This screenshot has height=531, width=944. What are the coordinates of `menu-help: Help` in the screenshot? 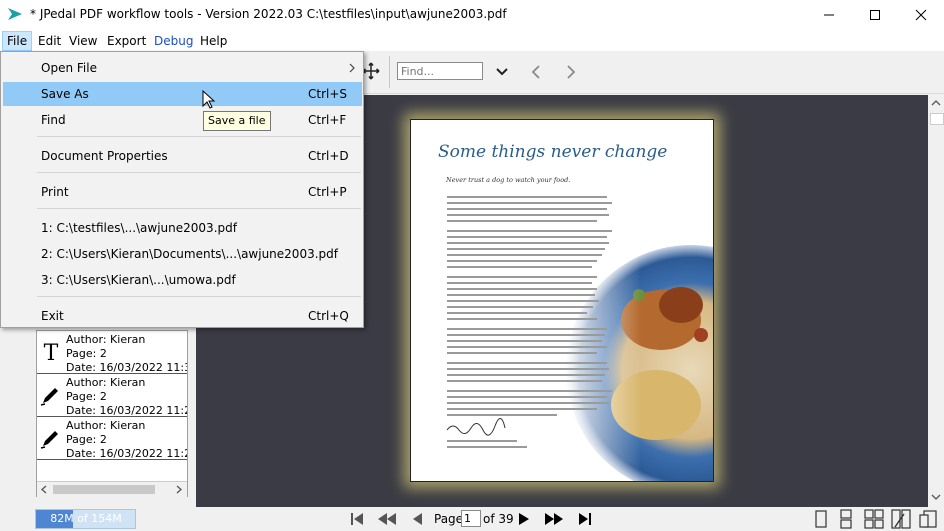 It's located at (213, 41).